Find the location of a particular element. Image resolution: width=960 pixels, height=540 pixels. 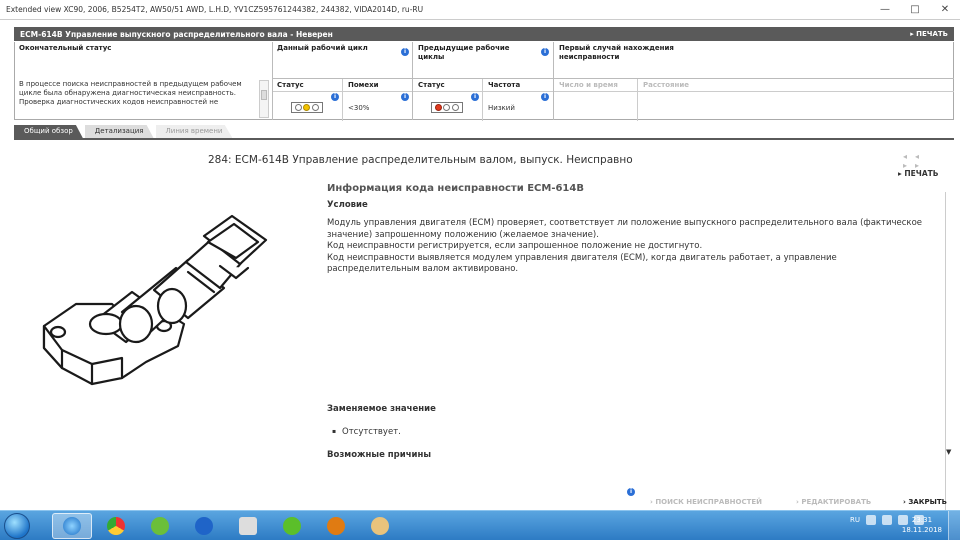

noise-value: <30% is located at coordinates (359, 108).